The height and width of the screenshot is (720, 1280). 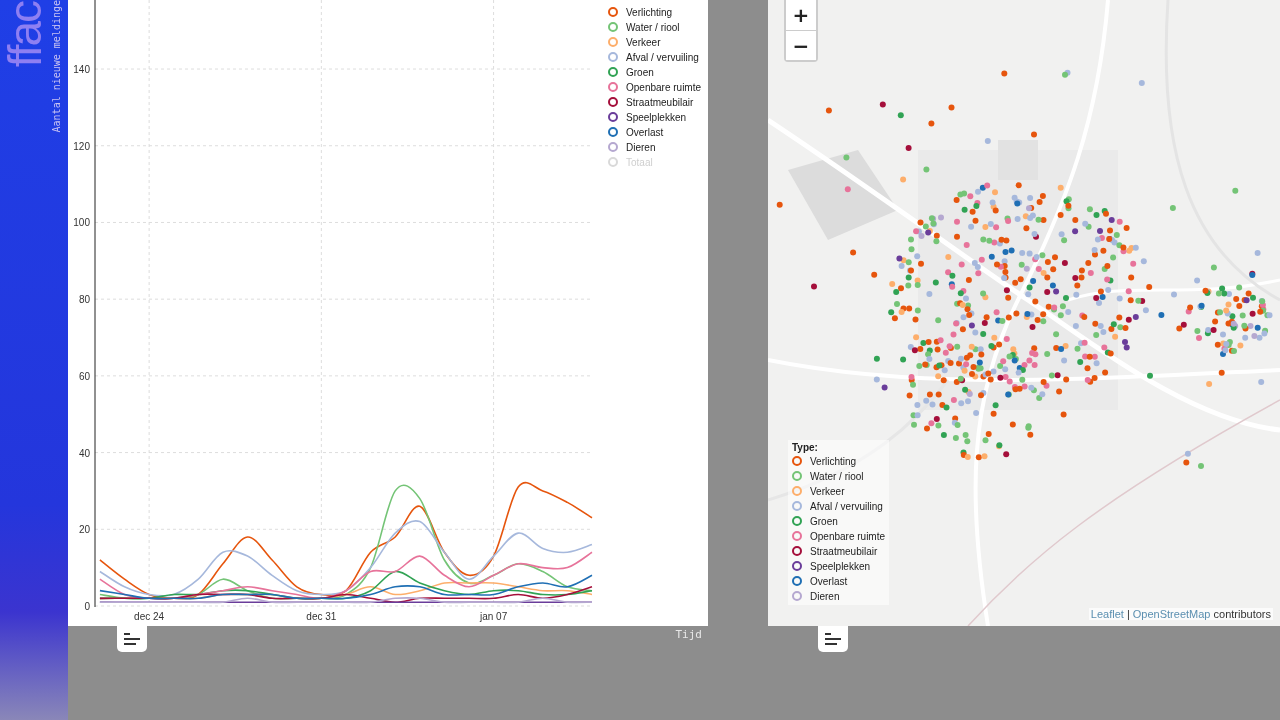 What do you see at coordinates (84, 453) in the screenshot?
I see `y-tick-label: 40` at bounding box center [84, 453].